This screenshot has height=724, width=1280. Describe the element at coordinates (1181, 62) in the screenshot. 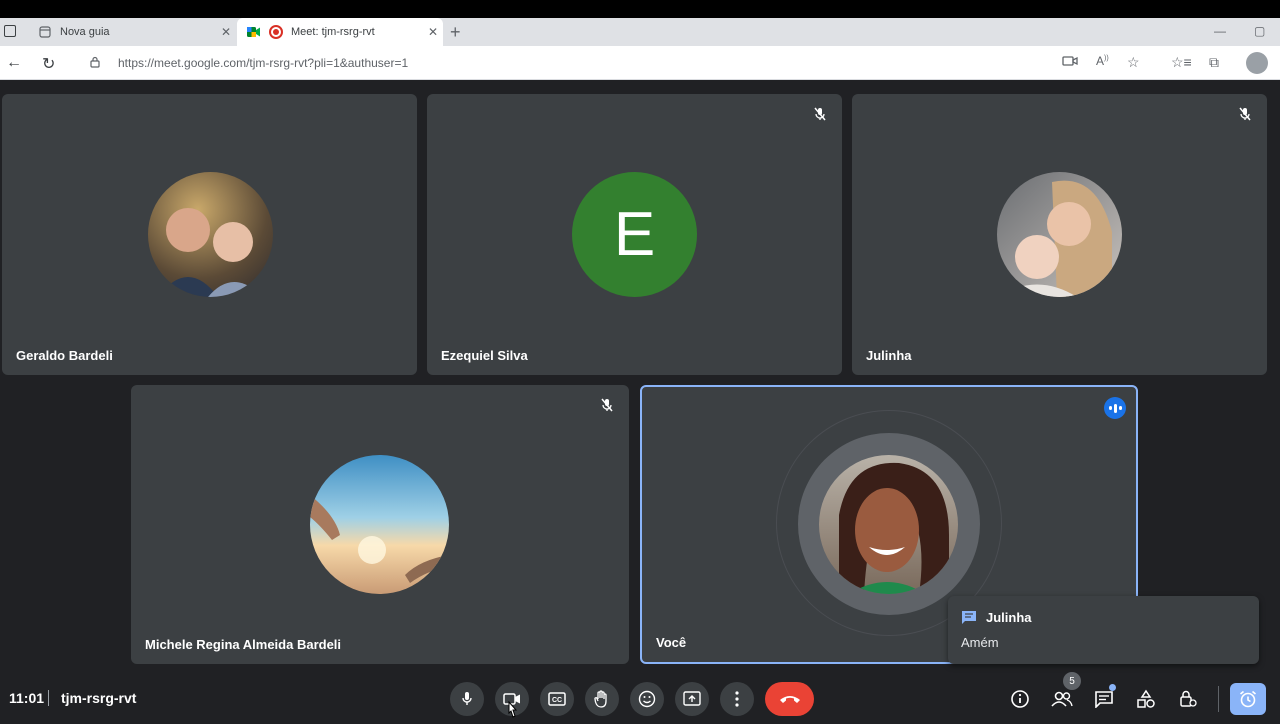

I see `favorites-icon: ☆≡` at that location.